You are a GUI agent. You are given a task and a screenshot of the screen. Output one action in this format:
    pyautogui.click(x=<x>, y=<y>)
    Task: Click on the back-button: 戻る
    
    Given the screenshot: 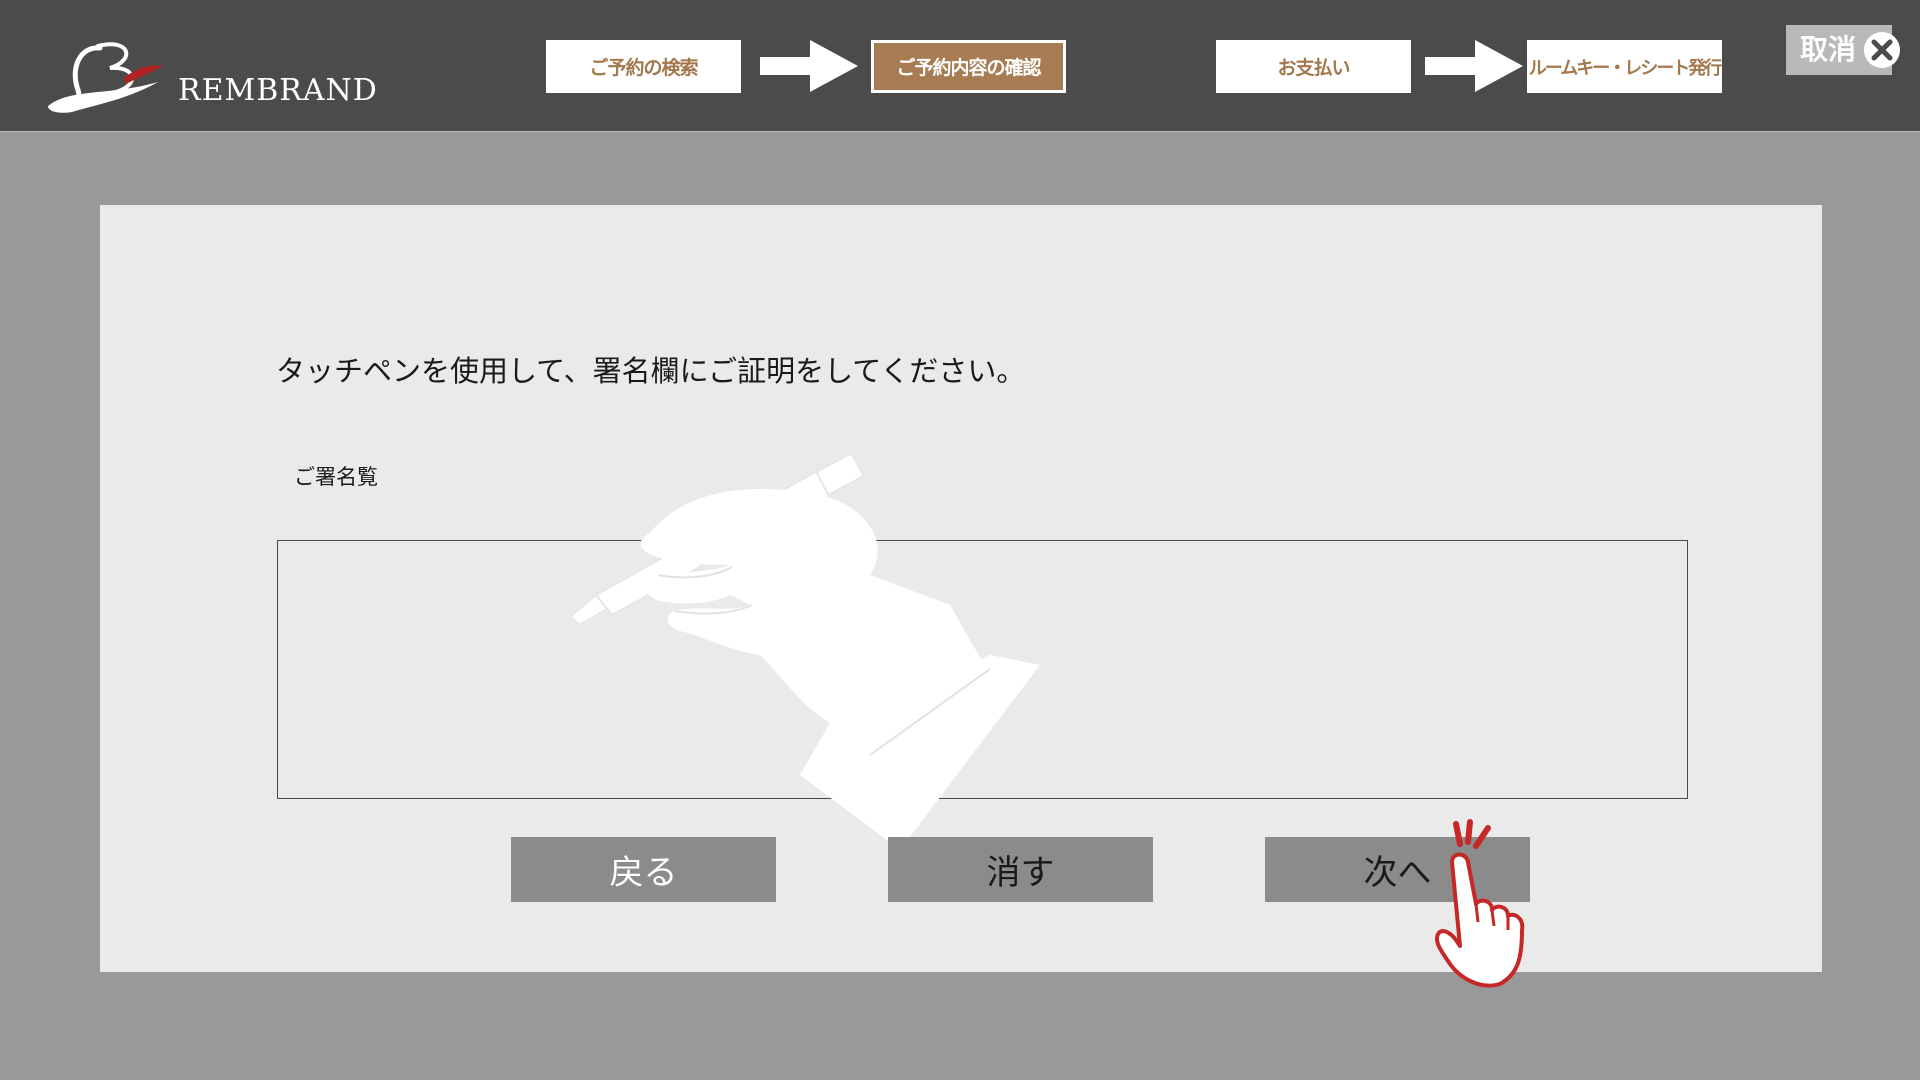 What is the action you would take?
    pyautogui.click(x=643, y=869)
    